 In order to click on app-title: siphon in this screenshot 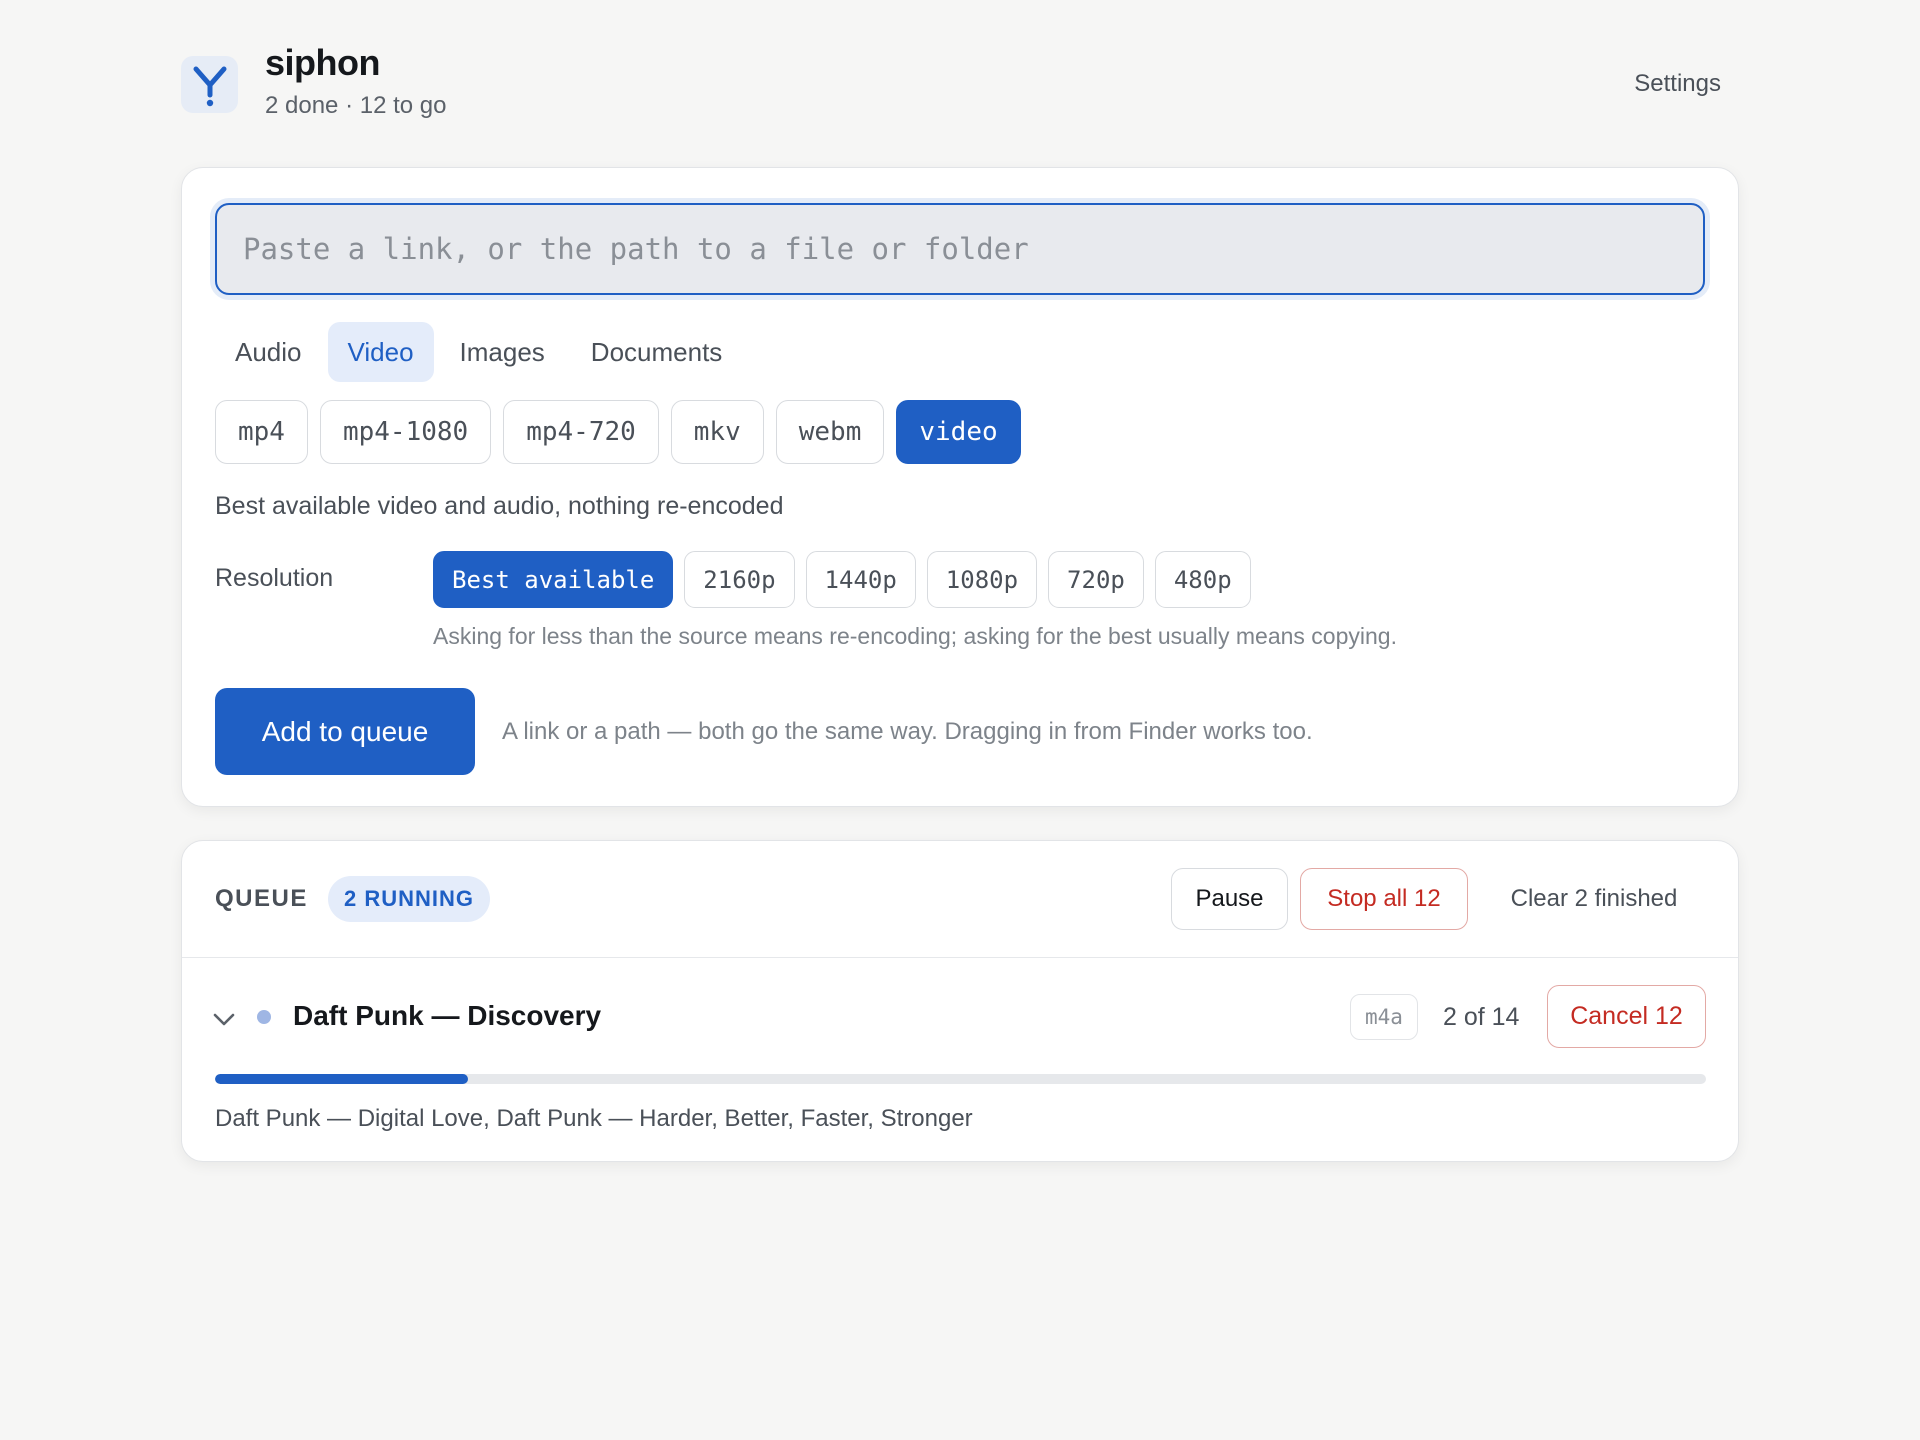, I will do `click(322, 62)`.